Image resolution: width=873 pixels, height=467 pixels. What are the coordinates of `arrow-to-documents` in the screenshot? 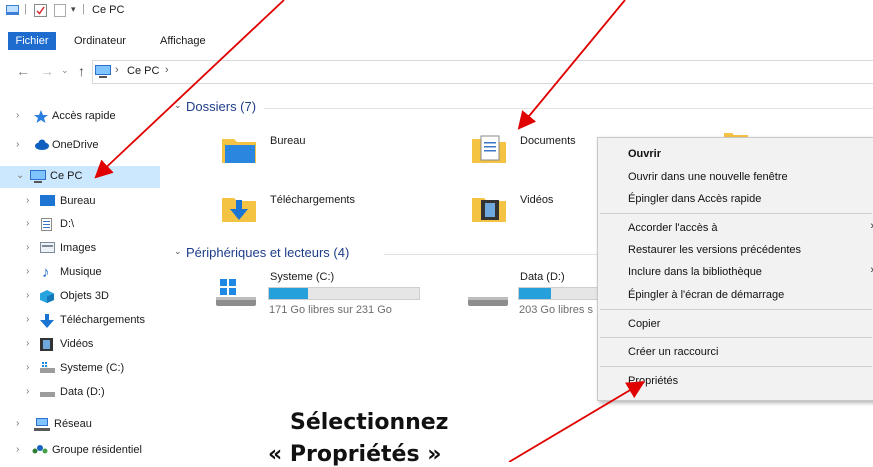 It's located at (571, 65).